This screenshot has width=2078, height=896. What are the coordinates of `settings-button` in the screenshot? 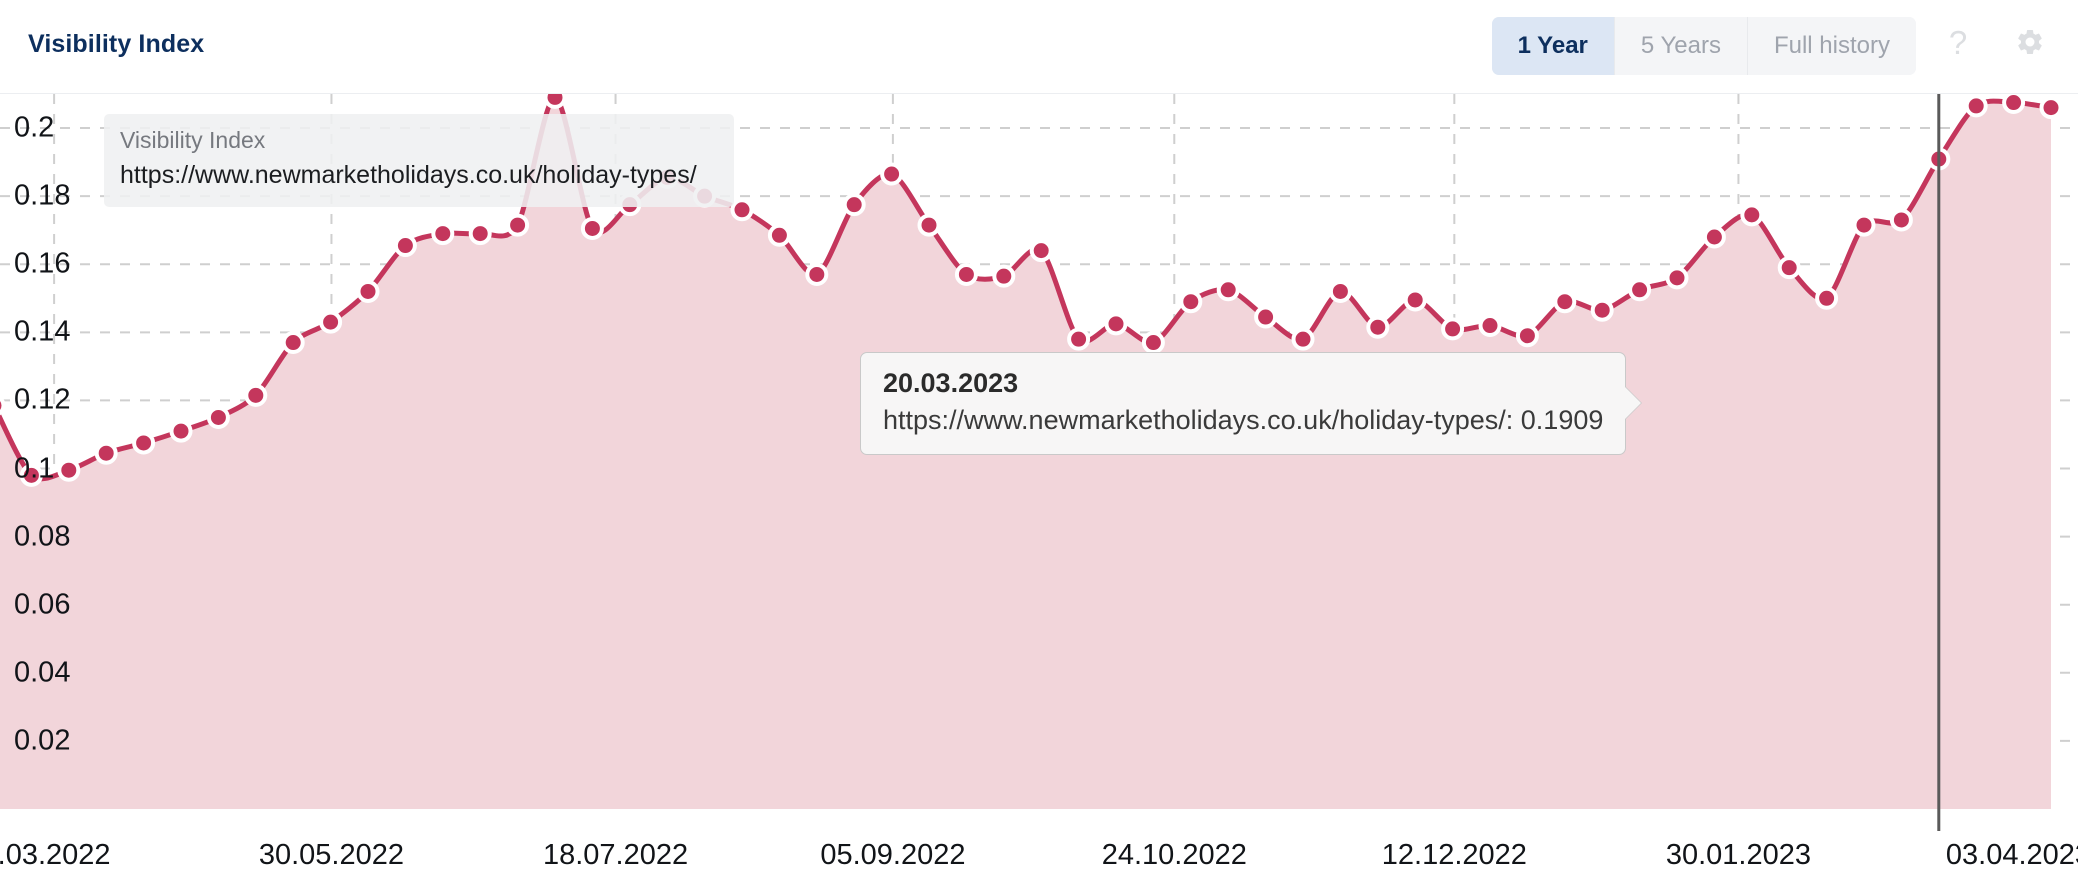 It's located at (2030, 42).